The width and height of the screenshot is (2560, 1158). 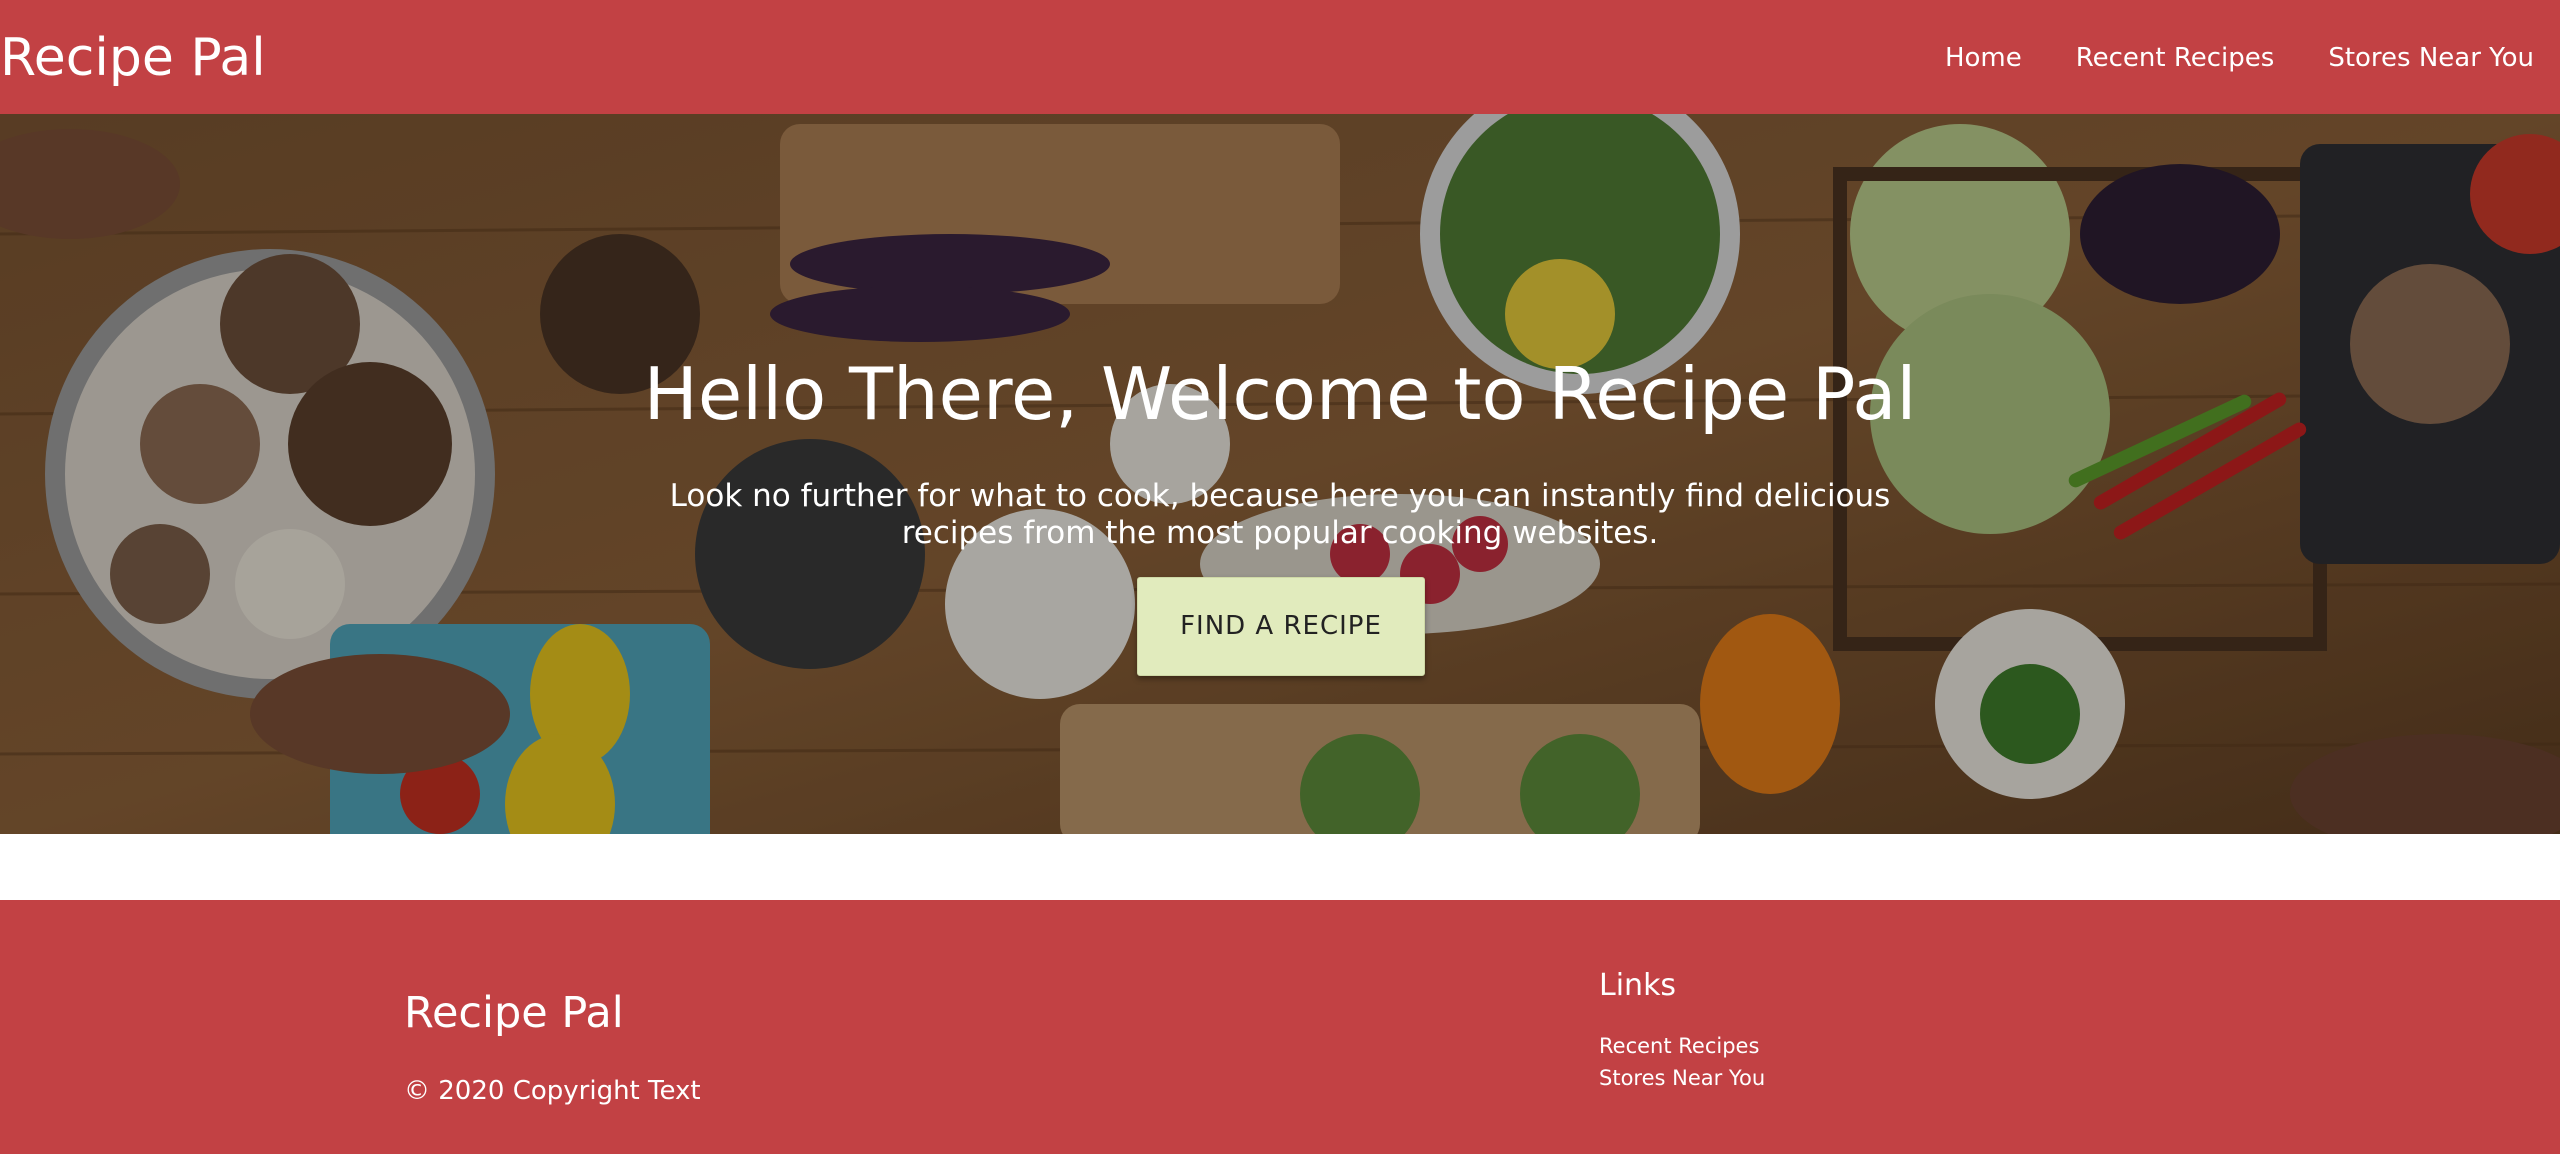 I want to click on footer-links: Recent Recipes Stores Near You, so click(x=1682, y=1062).